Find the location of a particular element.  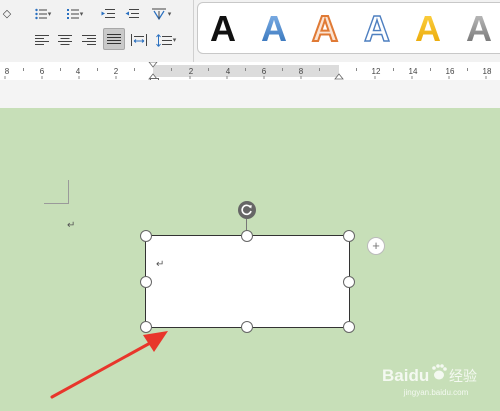

annotation-arrow is located at coordinates (109, 365).